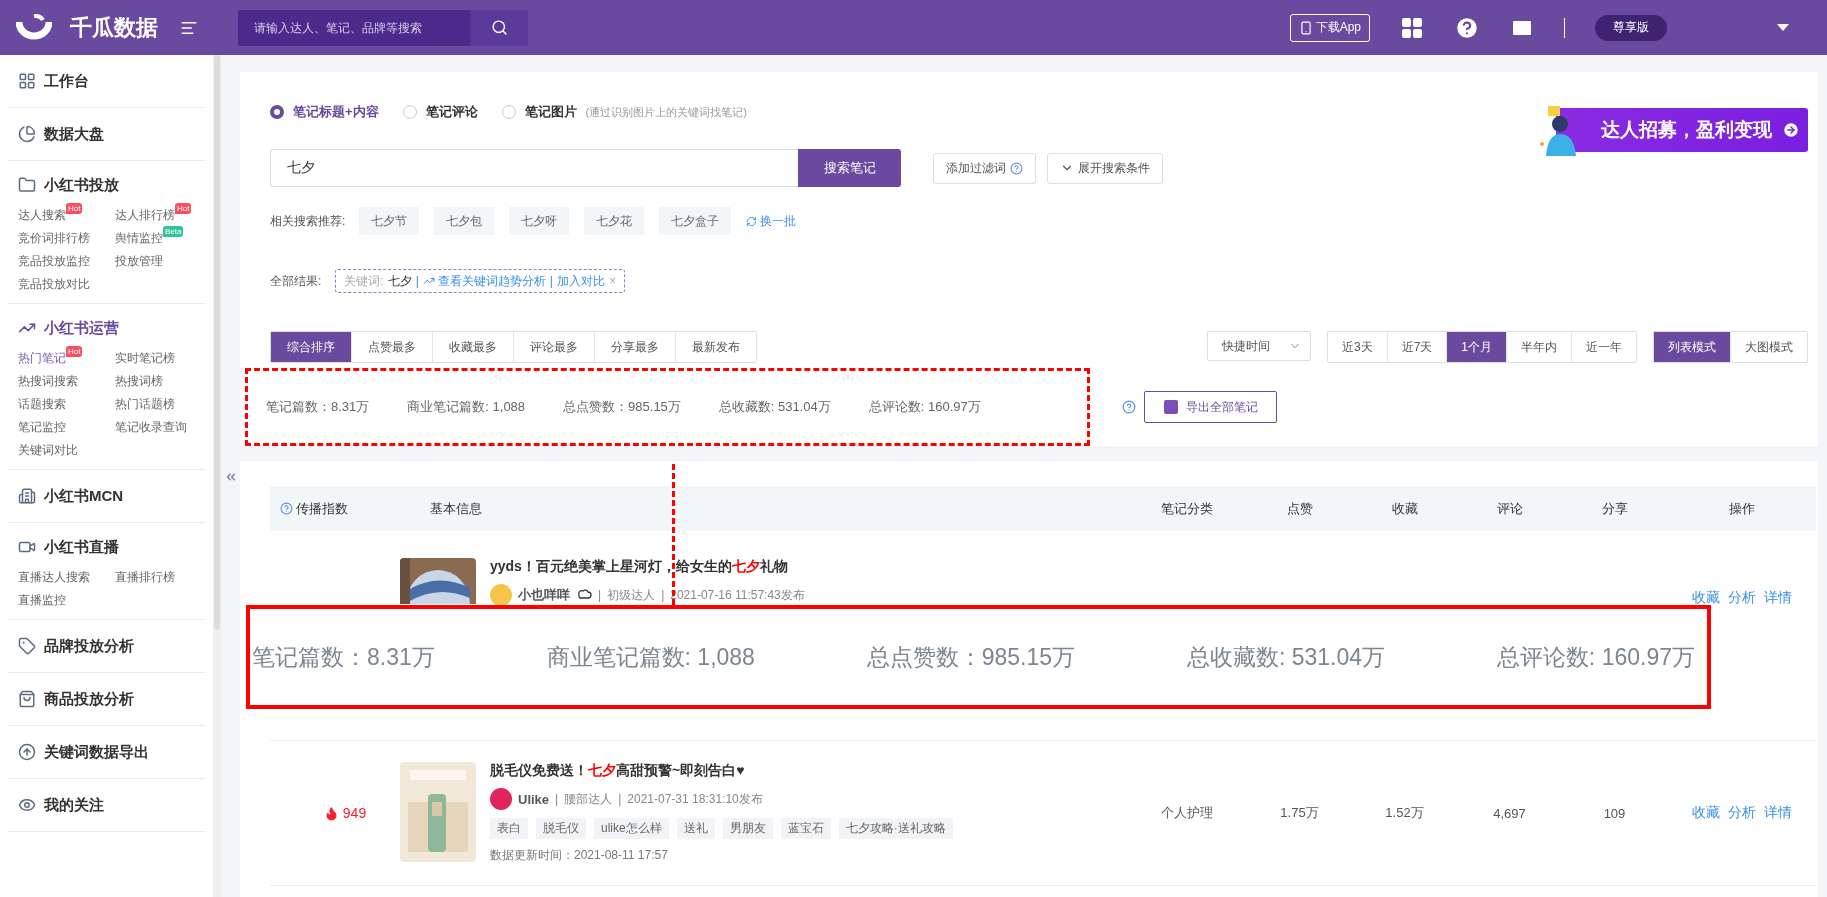 The width and height of the screenshot is (1827, 897). I want to click on column-header: 点赞, so click(1299, 508).